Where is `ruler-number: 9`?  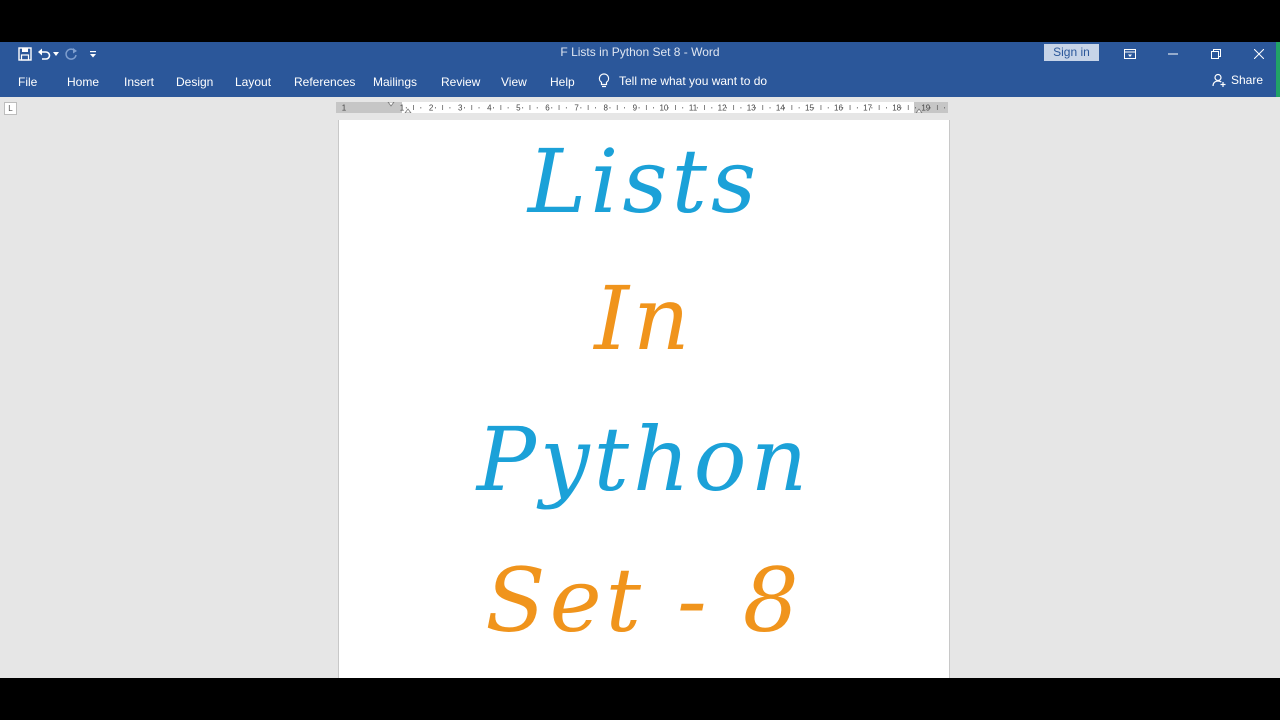
ruler-number: 9 is located at coordinates (635, 108).